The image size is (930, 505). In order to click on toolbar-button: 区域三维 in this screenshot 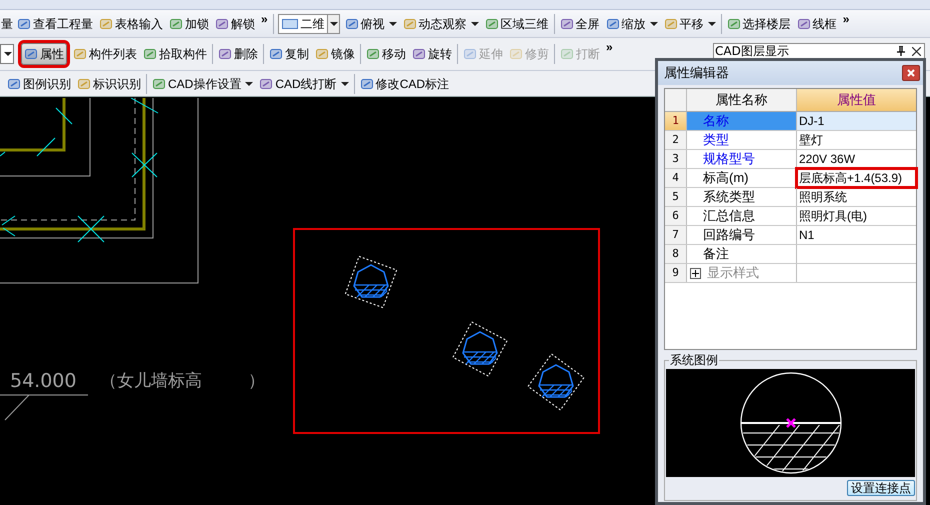, I will do `click(517, 23)`.